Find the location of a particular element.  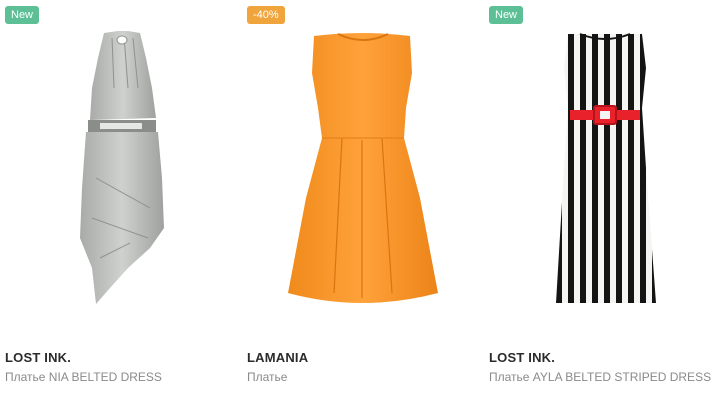

orange-dress-image is located at coordinates (363, 168).